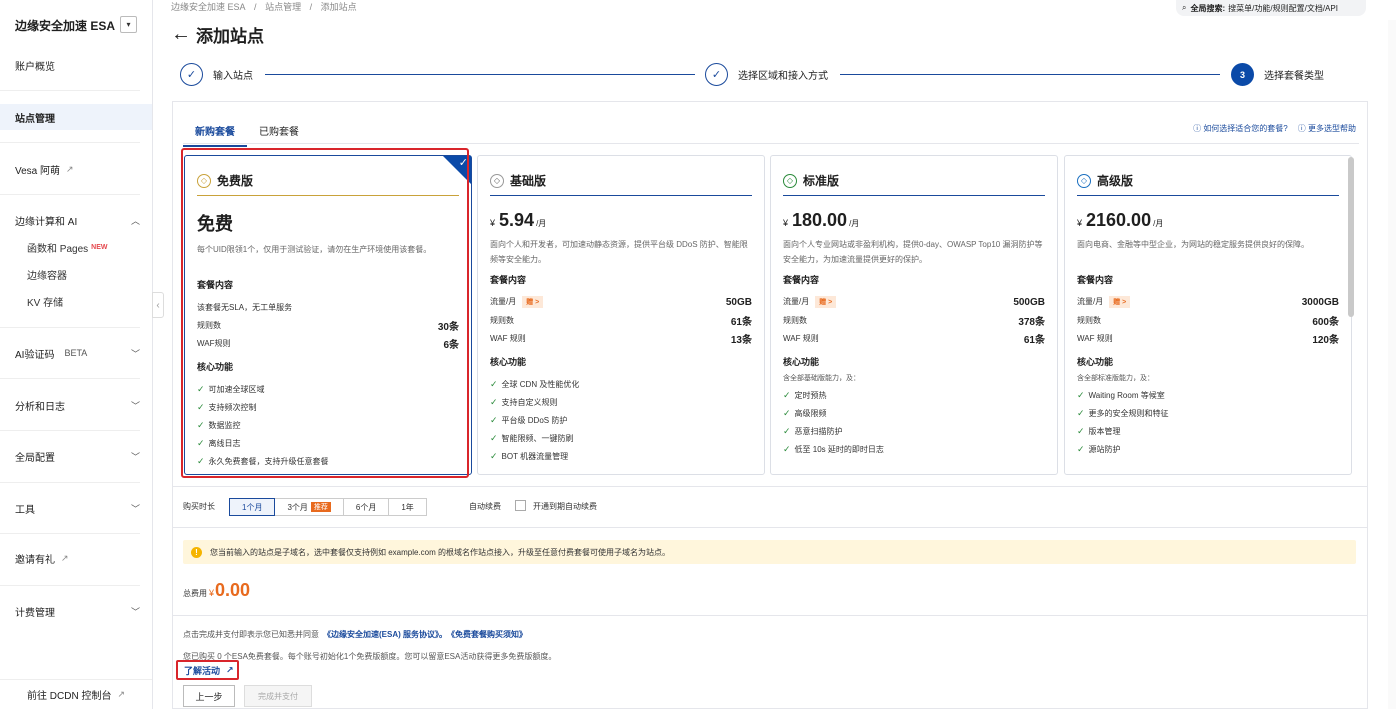 This screenshot has width=1400, height=709. I want to click on plan-name-text: 高级版, so click(1115, 181).